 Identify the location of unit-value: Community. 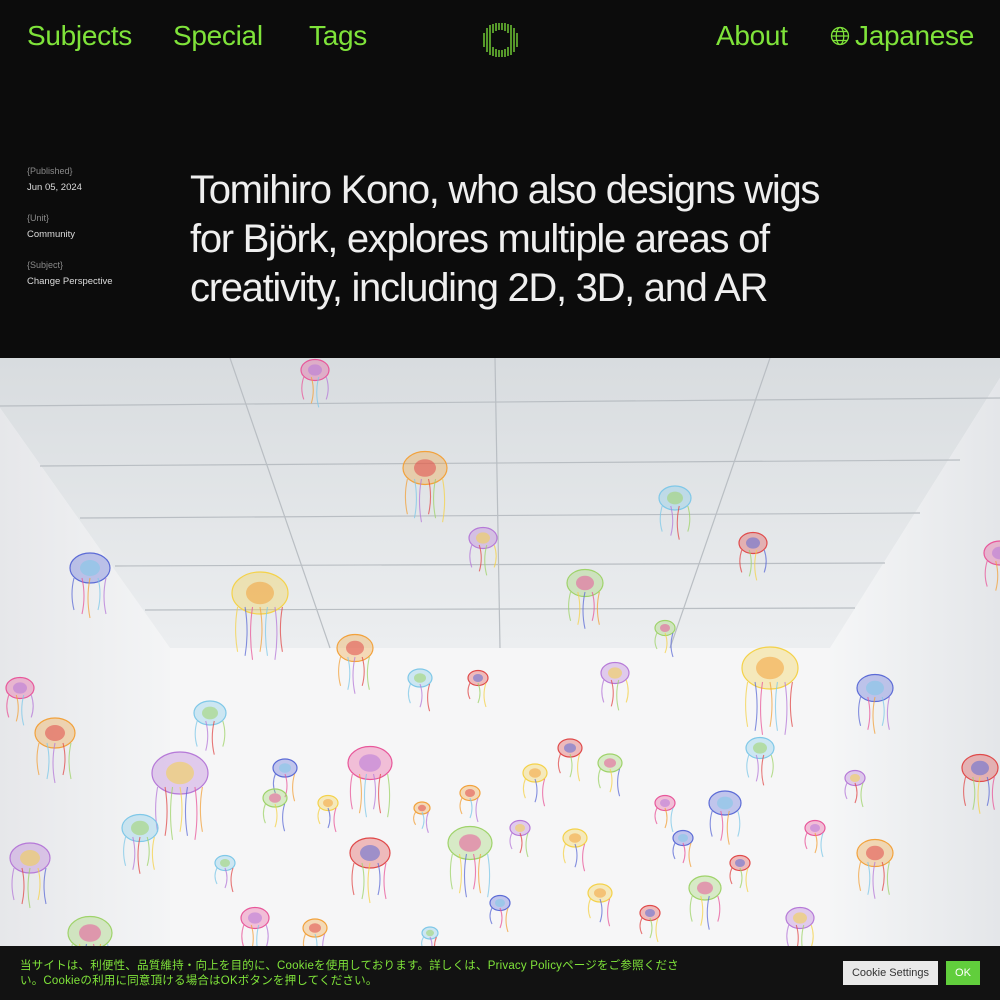
(102, 235).